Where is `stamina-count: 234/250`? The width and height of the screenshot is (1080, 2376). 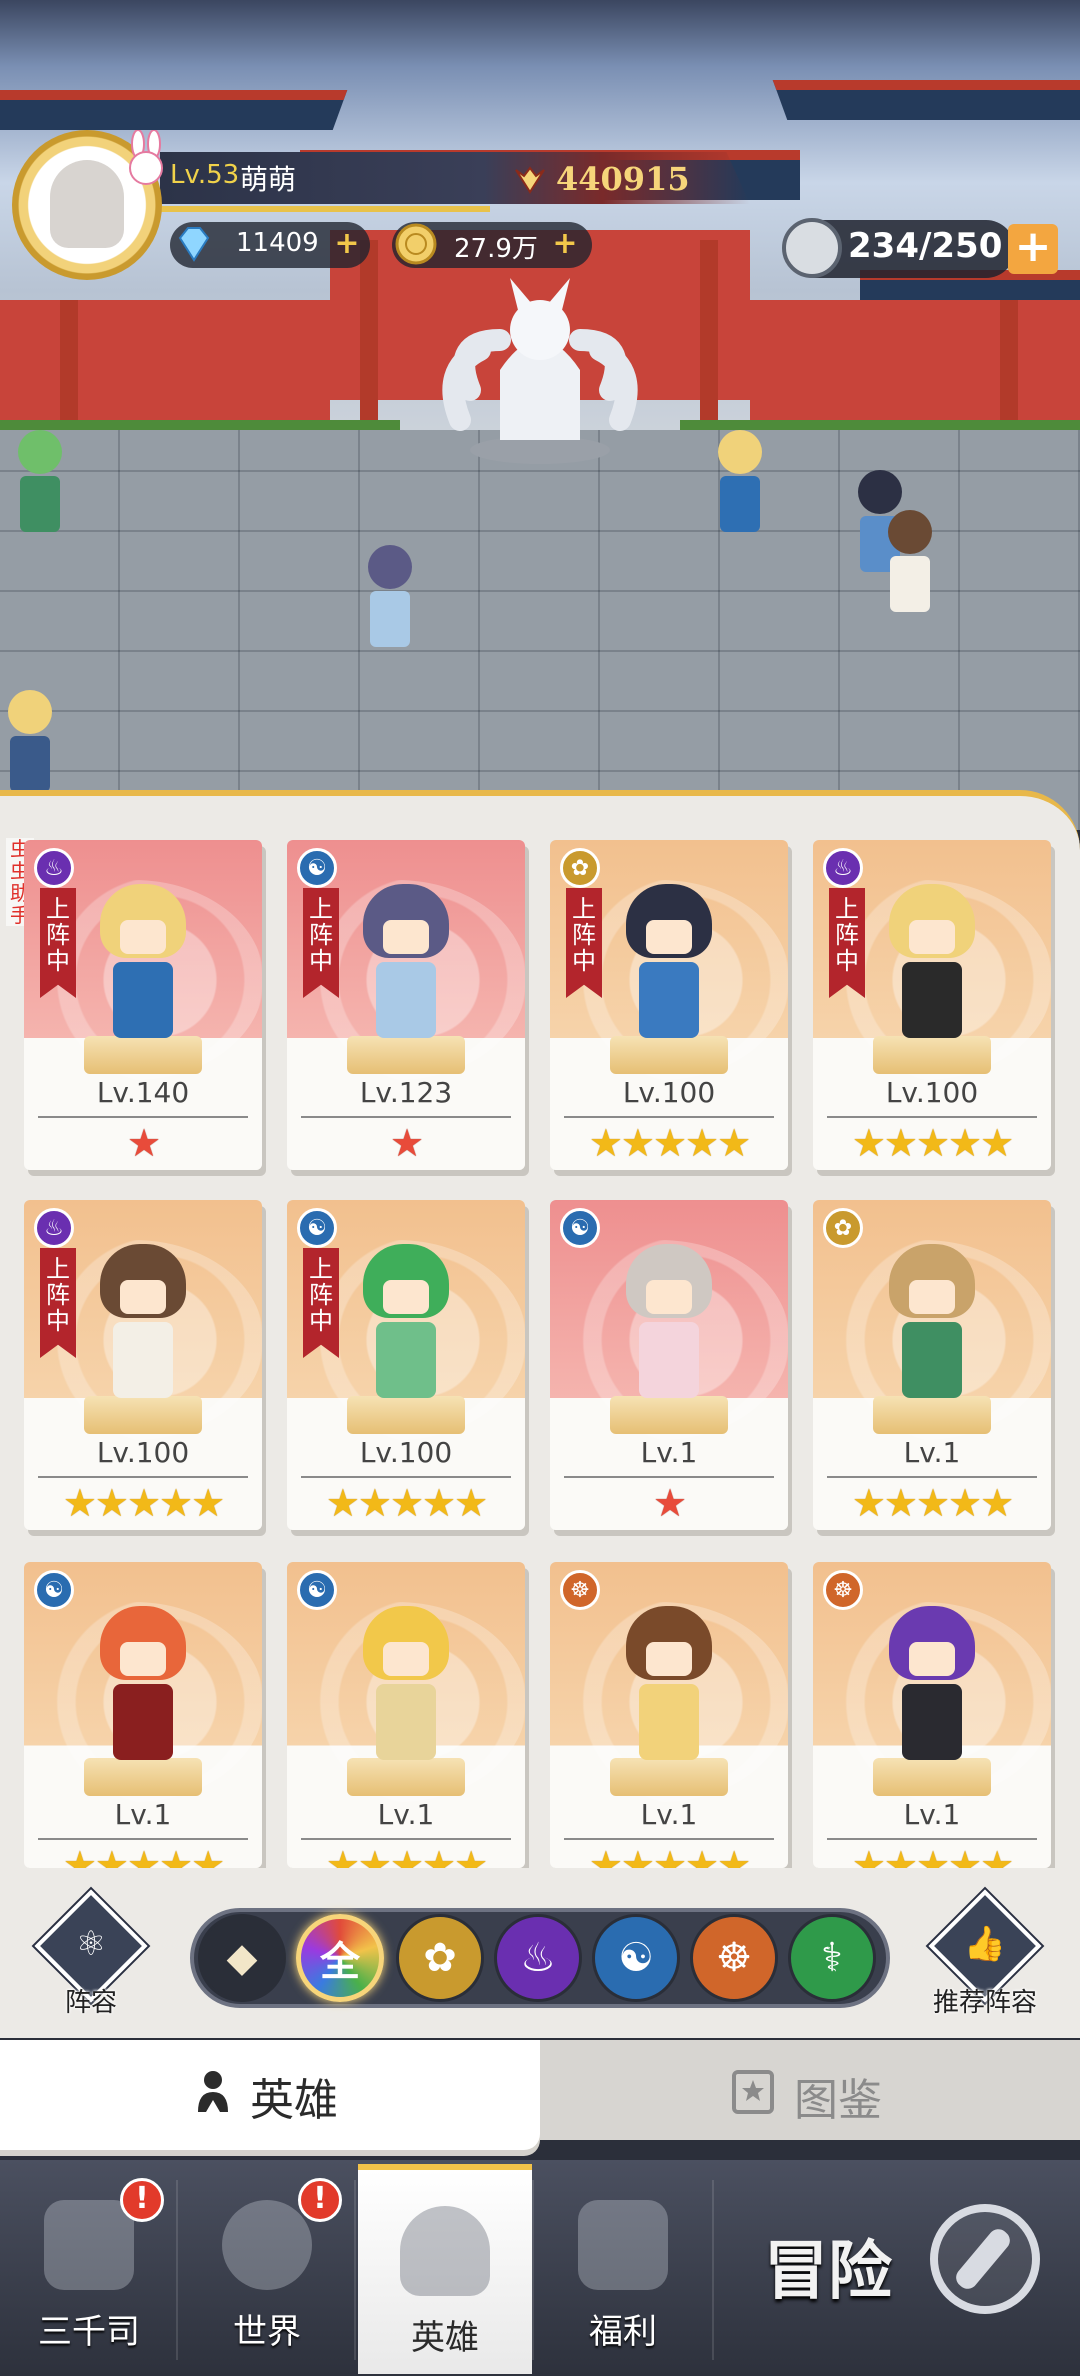
stamina-count: 234/250 is located at coordinates (925, 246).